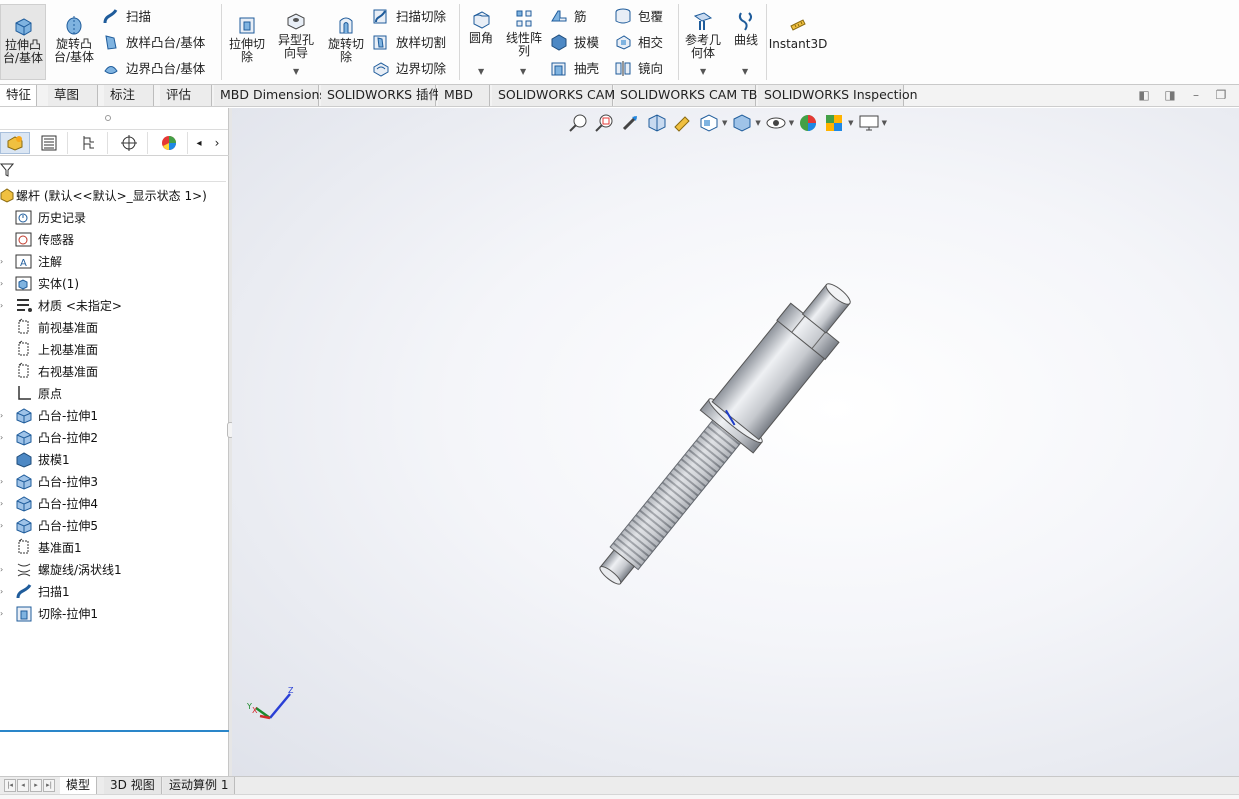 The width and height of the screenshot is (1239, 799). I want to click on tree-item: › 凸台-拉伸1, so click(114, 415).